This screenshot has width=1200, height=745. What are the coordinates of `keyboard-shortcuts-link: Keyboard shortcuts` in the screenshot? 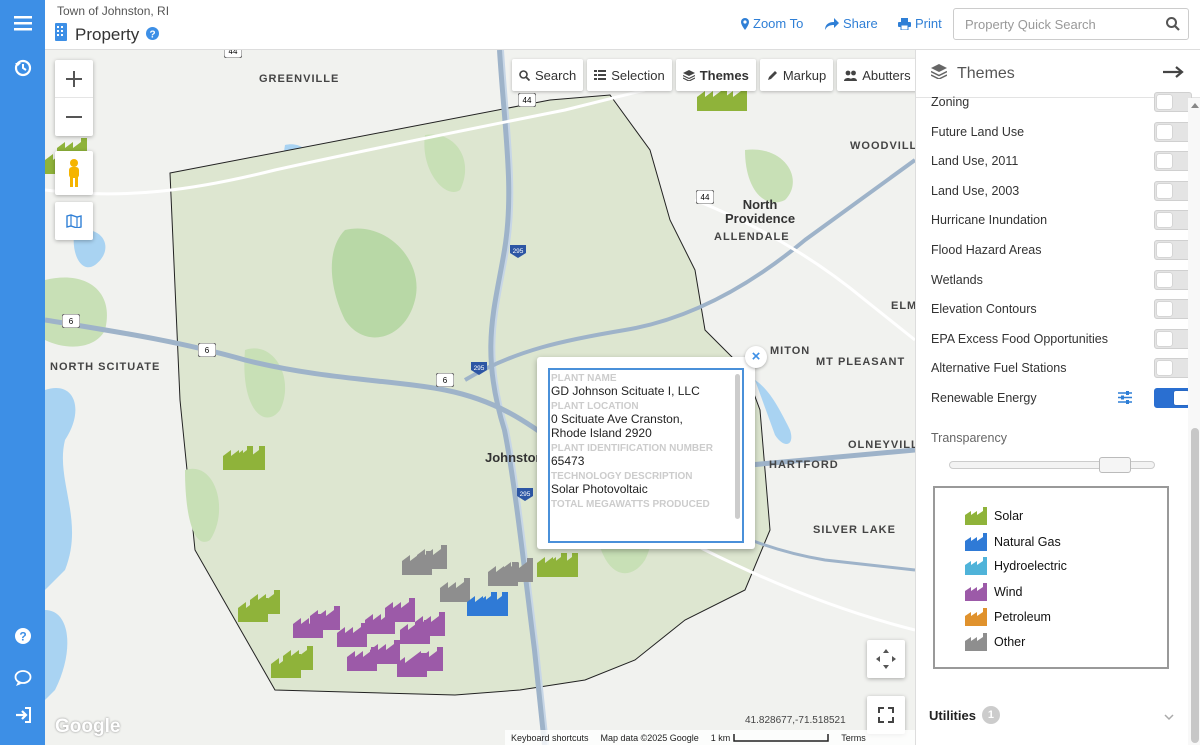 It's located at (550, 738).